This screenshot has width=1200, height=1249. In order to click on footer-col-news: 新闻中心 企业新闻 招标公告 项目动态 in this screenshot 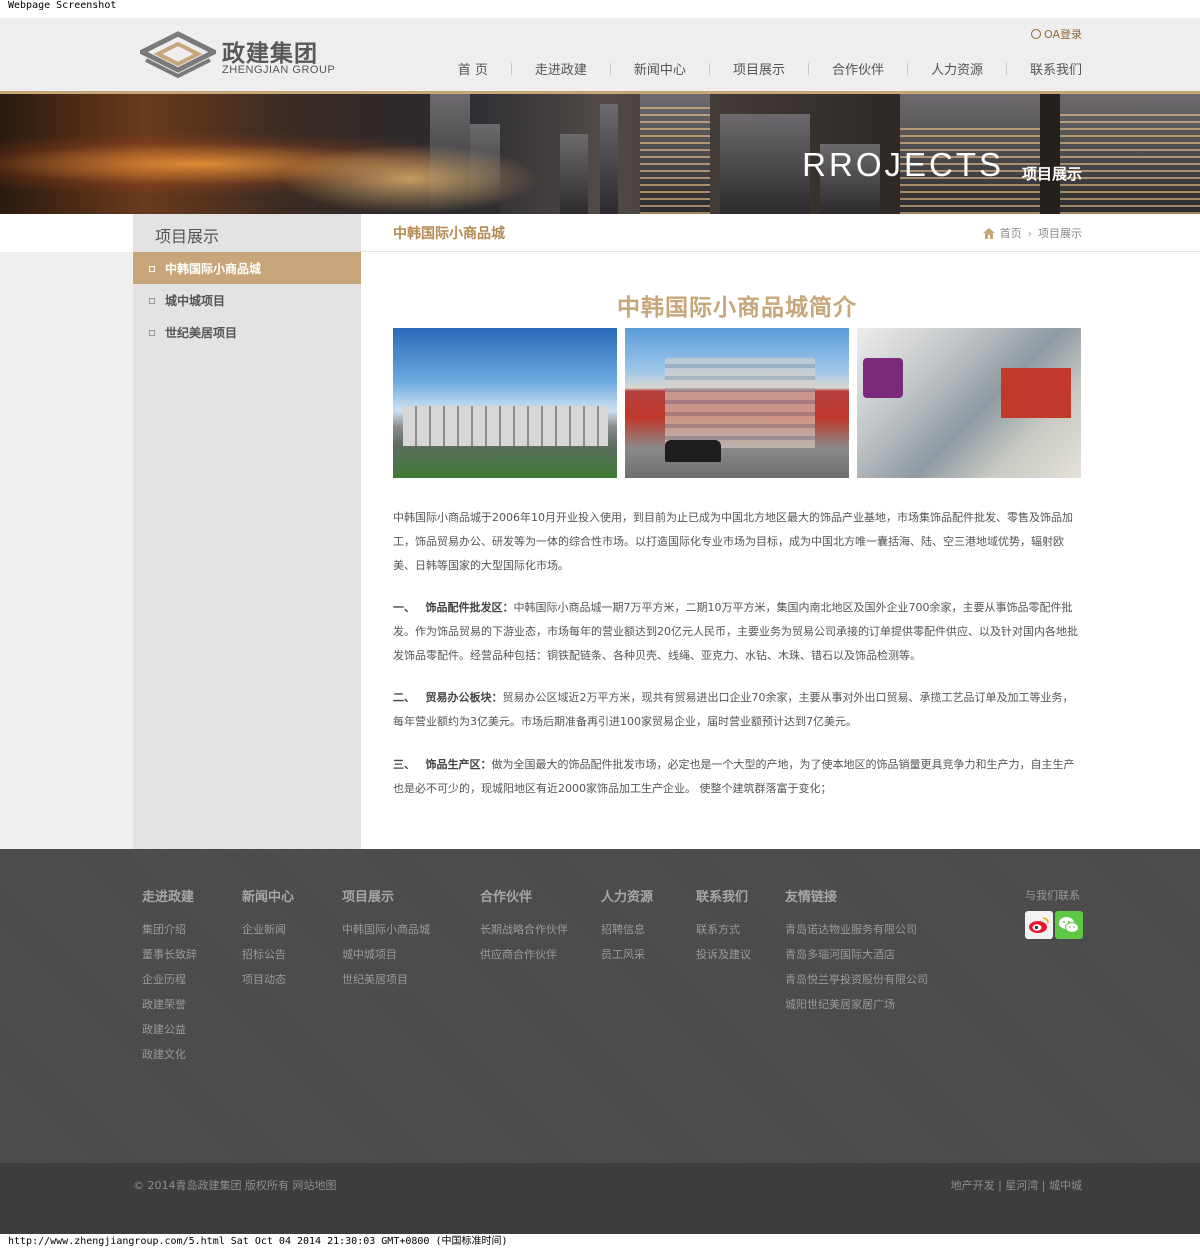, I will do `click(268, 939)`.